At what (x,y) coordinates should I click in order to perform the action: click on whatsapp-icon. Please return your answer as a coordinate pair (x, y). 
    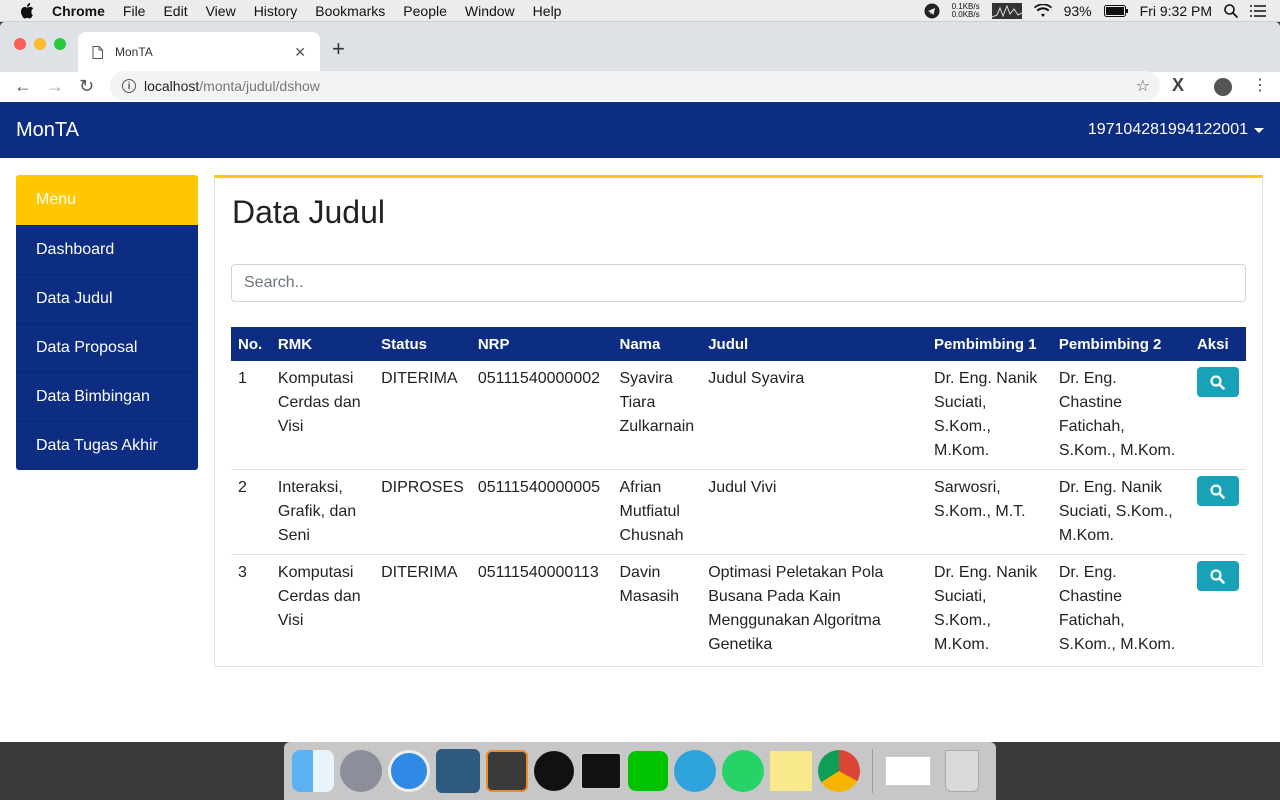
    Looking at the image, I should click on (743, 771).